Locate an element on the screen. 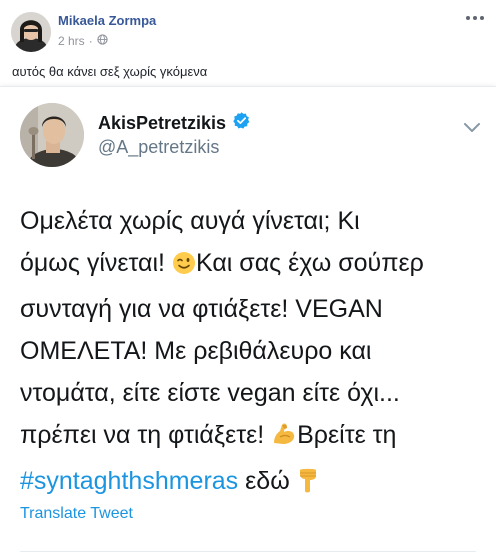 This screenshot has width=496, height=556. tweet-author-avatar is located at coordinates (52, 135).